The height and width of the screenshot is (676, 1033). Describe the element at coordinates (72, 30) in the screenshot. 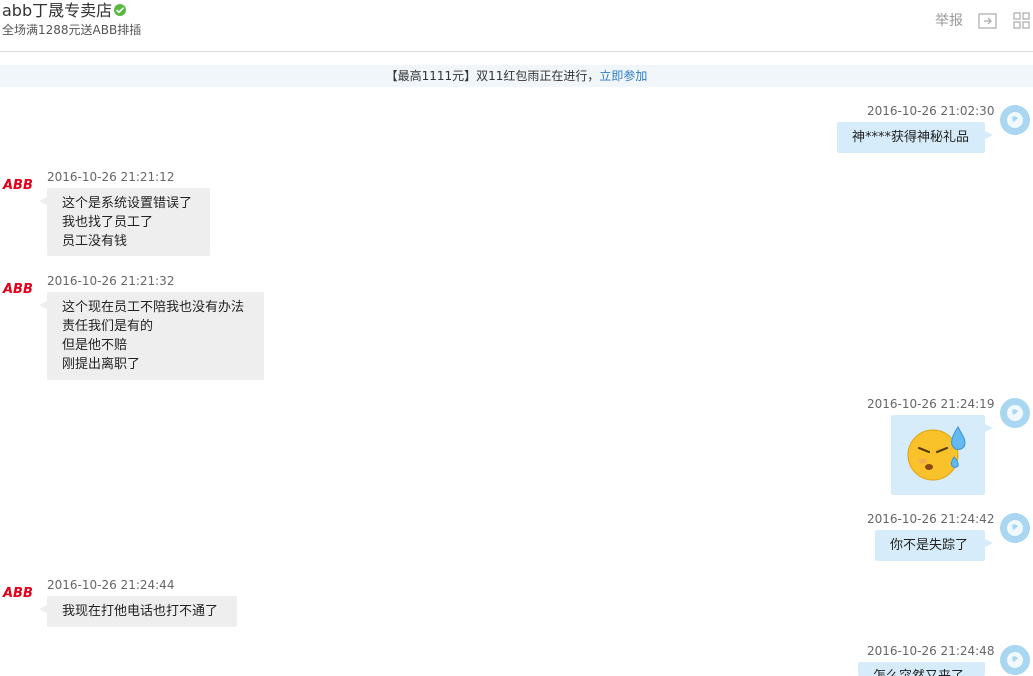

I see `shop-promo: 全场满1288元送ABB排插` at that location.